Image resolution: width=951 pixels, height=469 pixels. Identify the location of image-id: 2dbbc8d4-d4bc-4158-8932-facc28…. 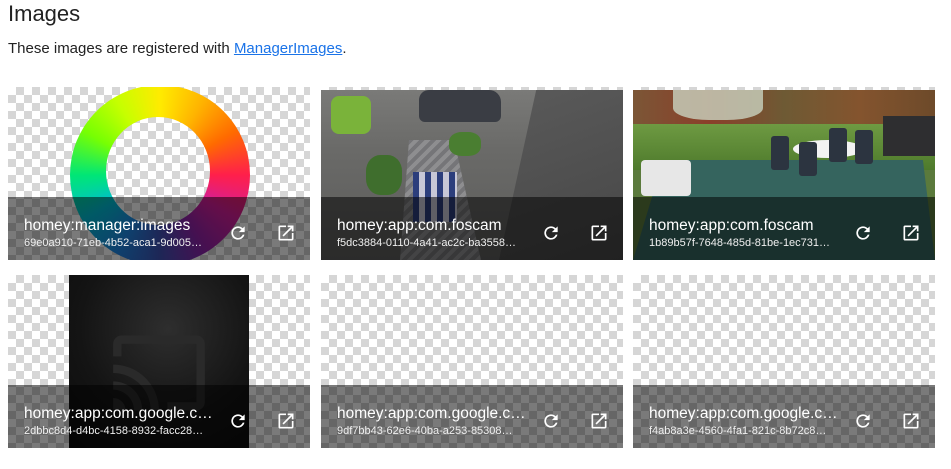
(114, 431).